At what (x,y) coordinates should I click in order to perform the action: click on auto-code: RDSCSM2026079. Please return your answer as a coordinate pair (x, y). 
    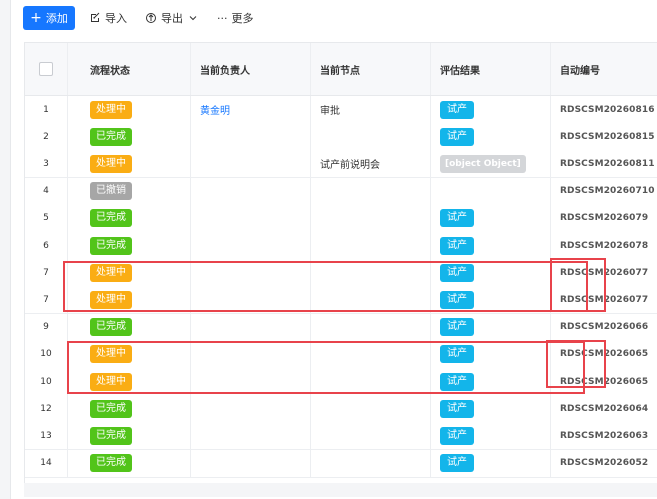
    Looking at the image, I should click on (604, 218).